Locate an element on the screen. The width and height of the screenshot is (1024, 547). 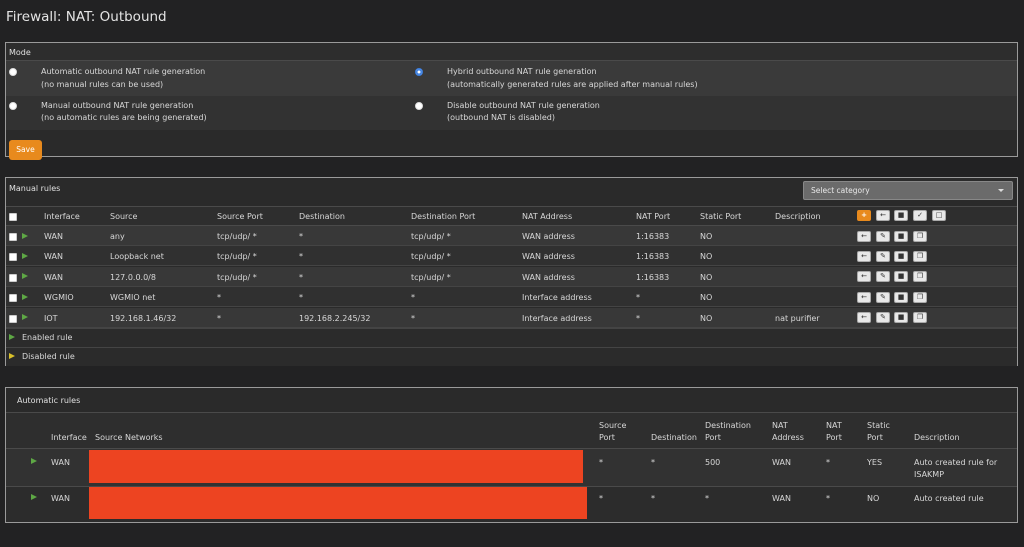
auto-row-description-2: ISAKMP is located at coordinates (929, 474).